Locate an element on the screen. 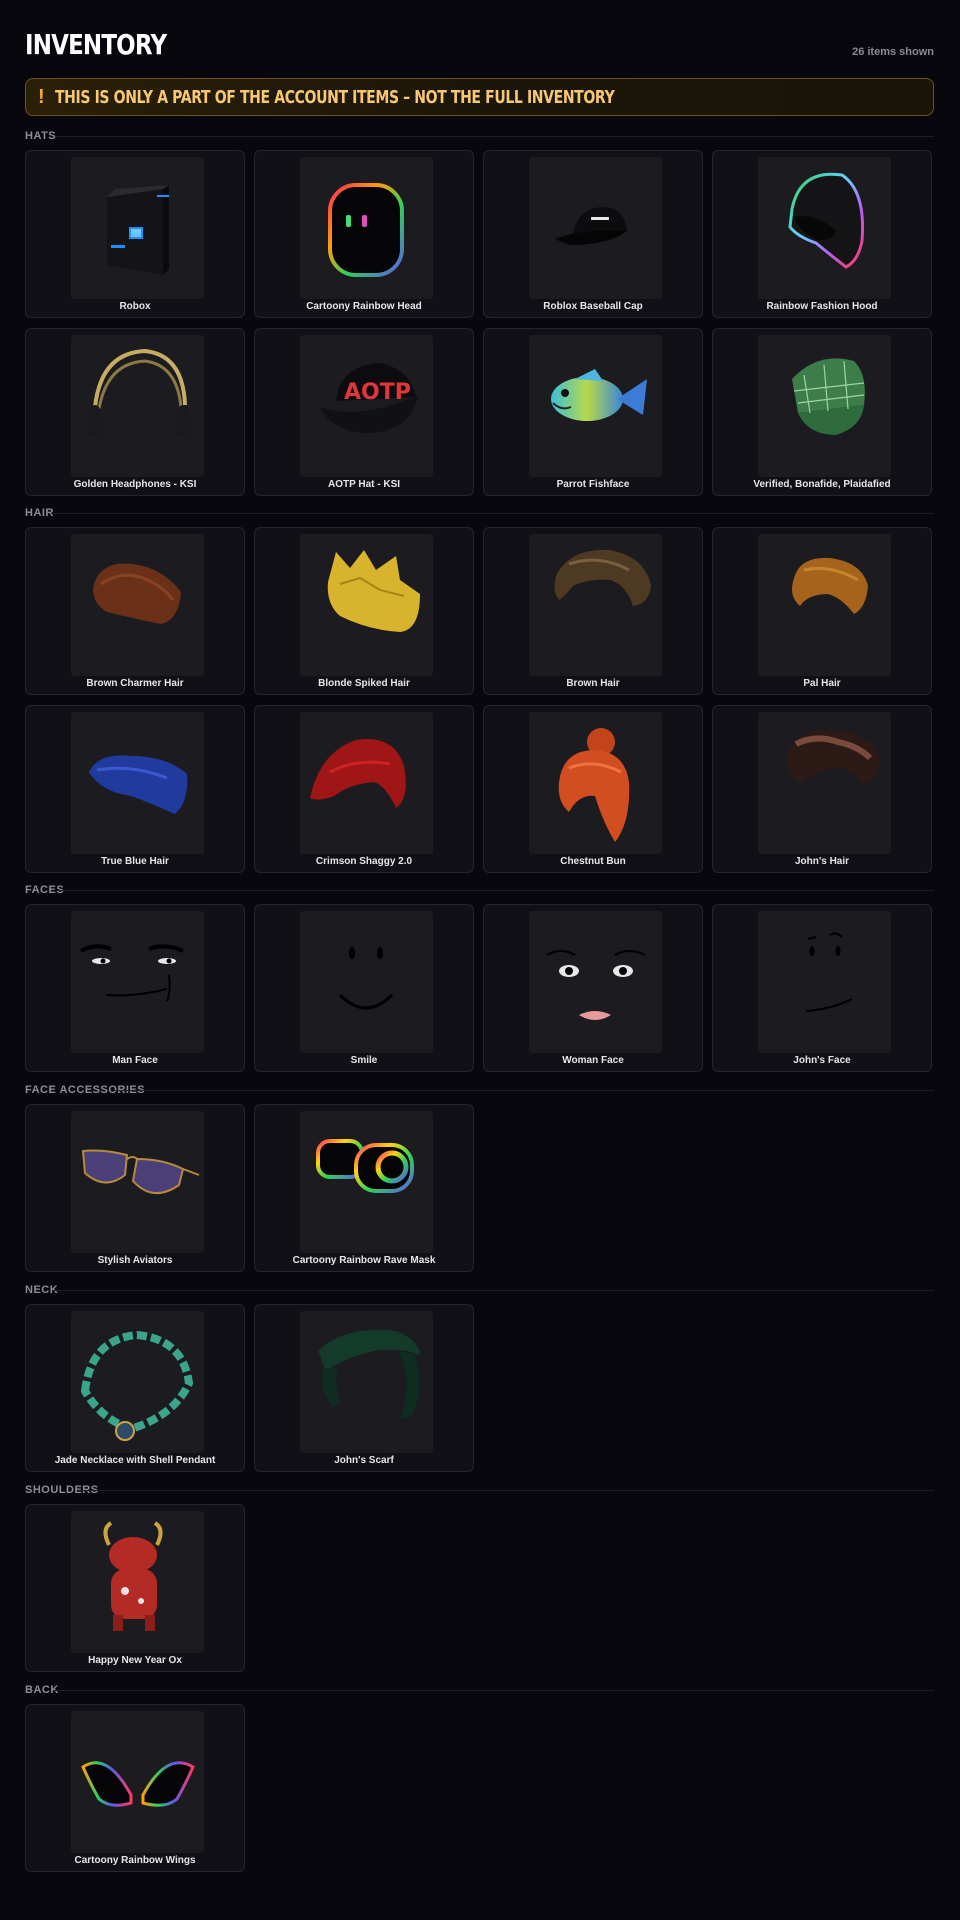 The image size is (960, 1920). item-name: John's Scarf is located at coordinates (364, 1460).